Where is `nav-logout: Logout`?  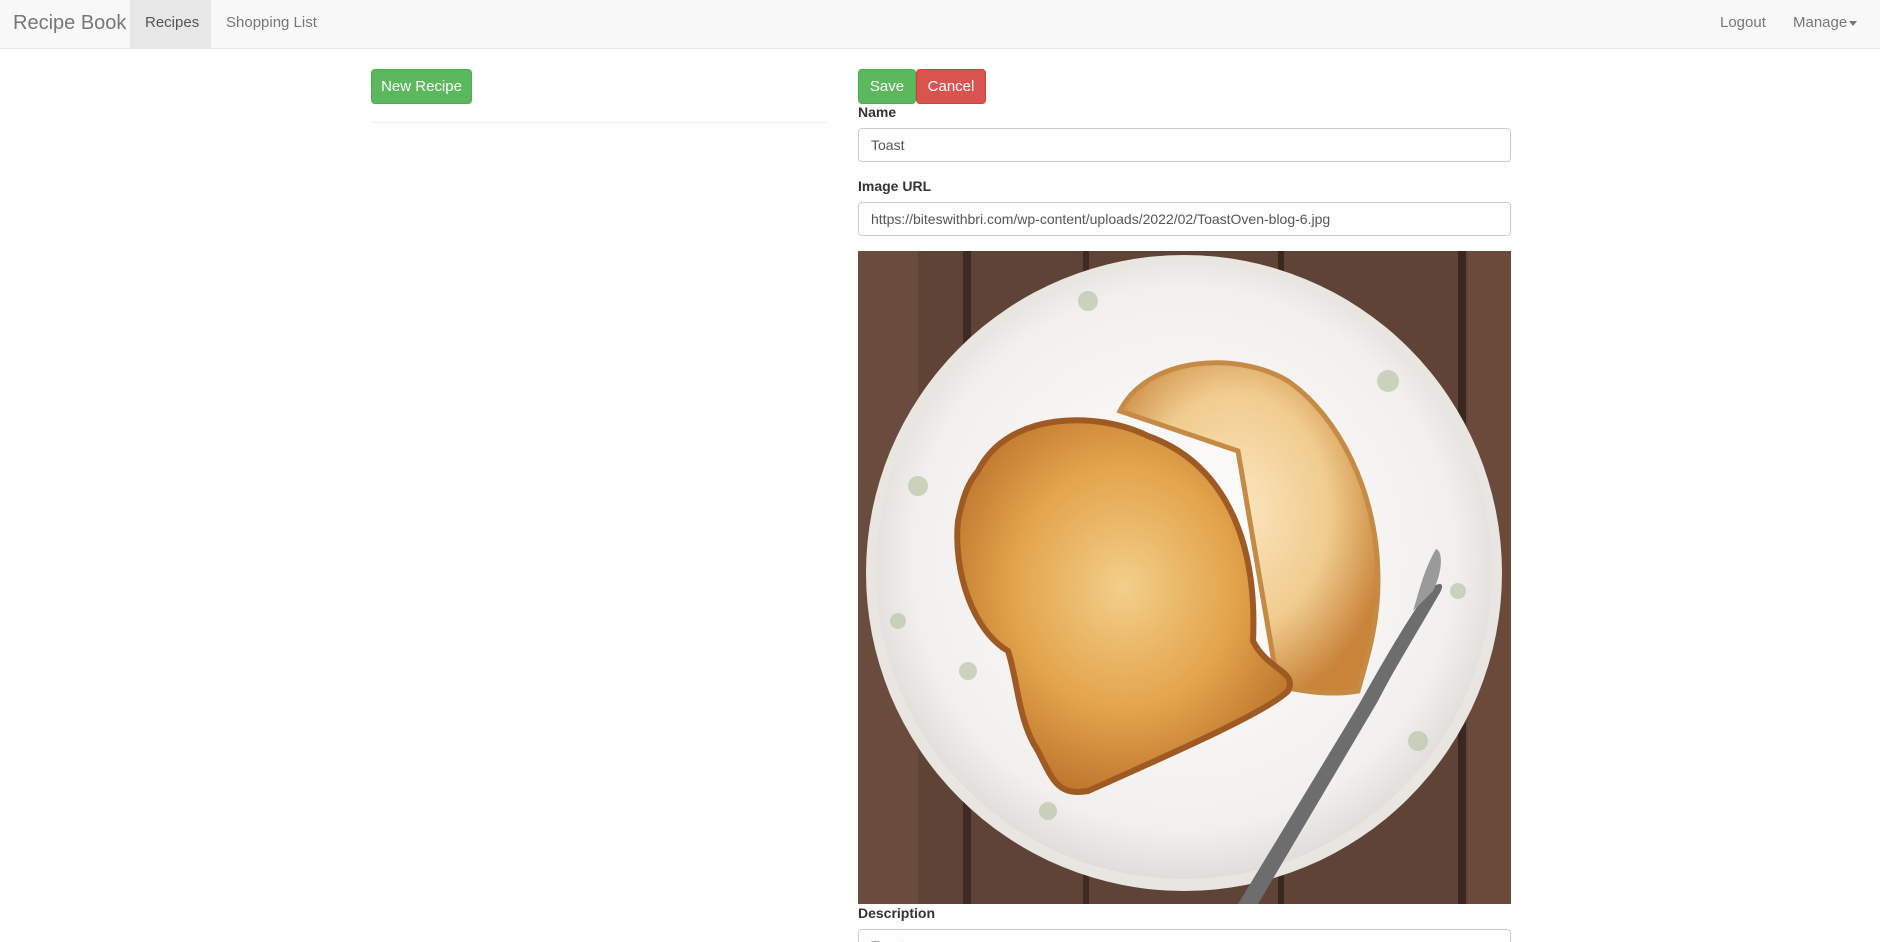
nav-logout: Logout is located at coordinates (1743, 24).